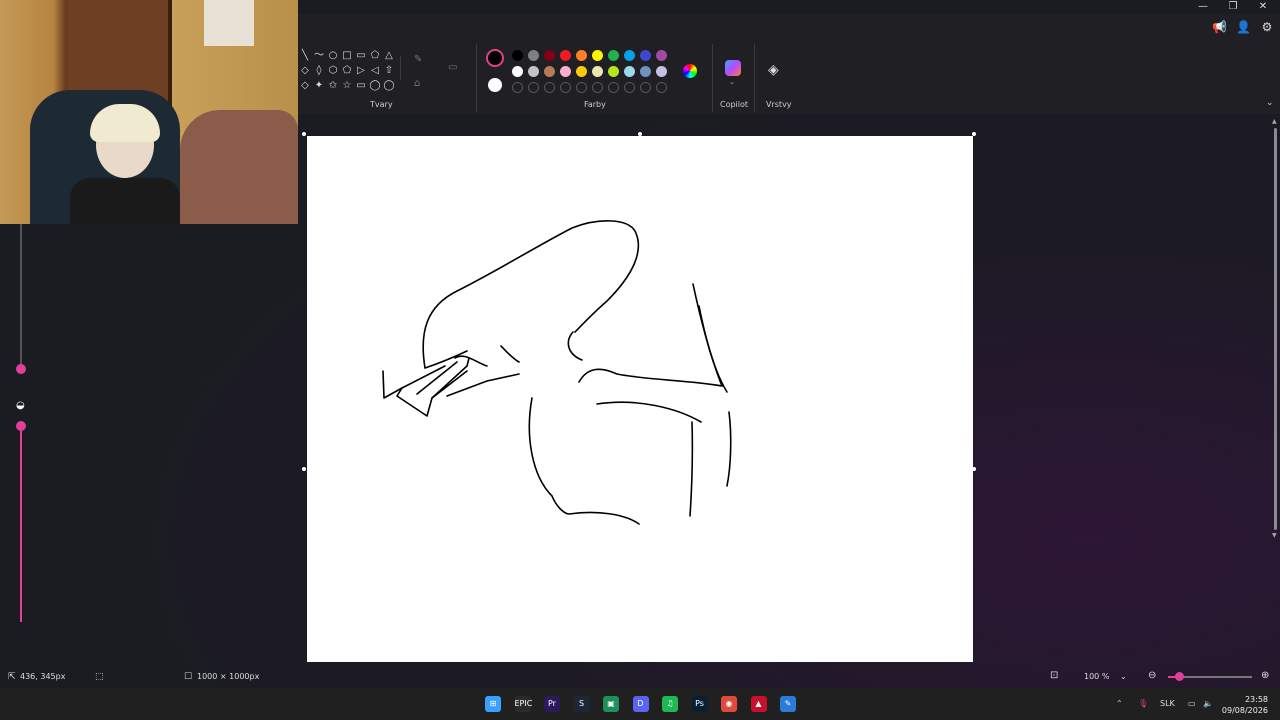 This screenshot has height=720, width=1280. I want to click on shape-tool-20-icon: ◯, so click(389, 86).